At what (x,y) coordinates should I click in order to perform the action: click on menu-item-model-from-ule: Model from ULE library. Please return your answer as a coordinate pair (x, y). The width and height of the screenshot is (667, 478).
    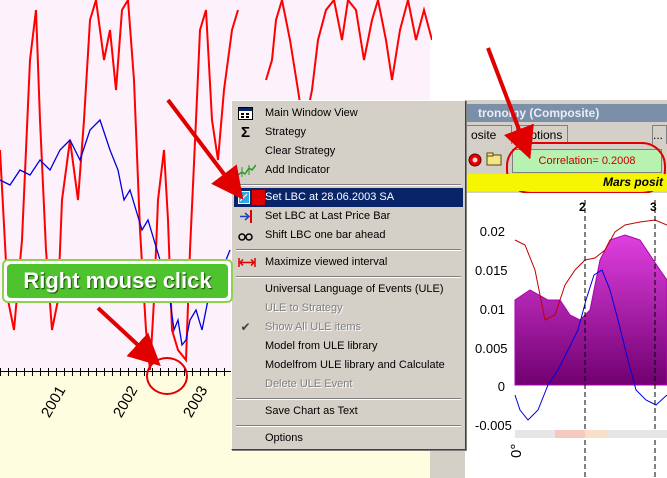
    Looking at the image, I should click on (348, 346).